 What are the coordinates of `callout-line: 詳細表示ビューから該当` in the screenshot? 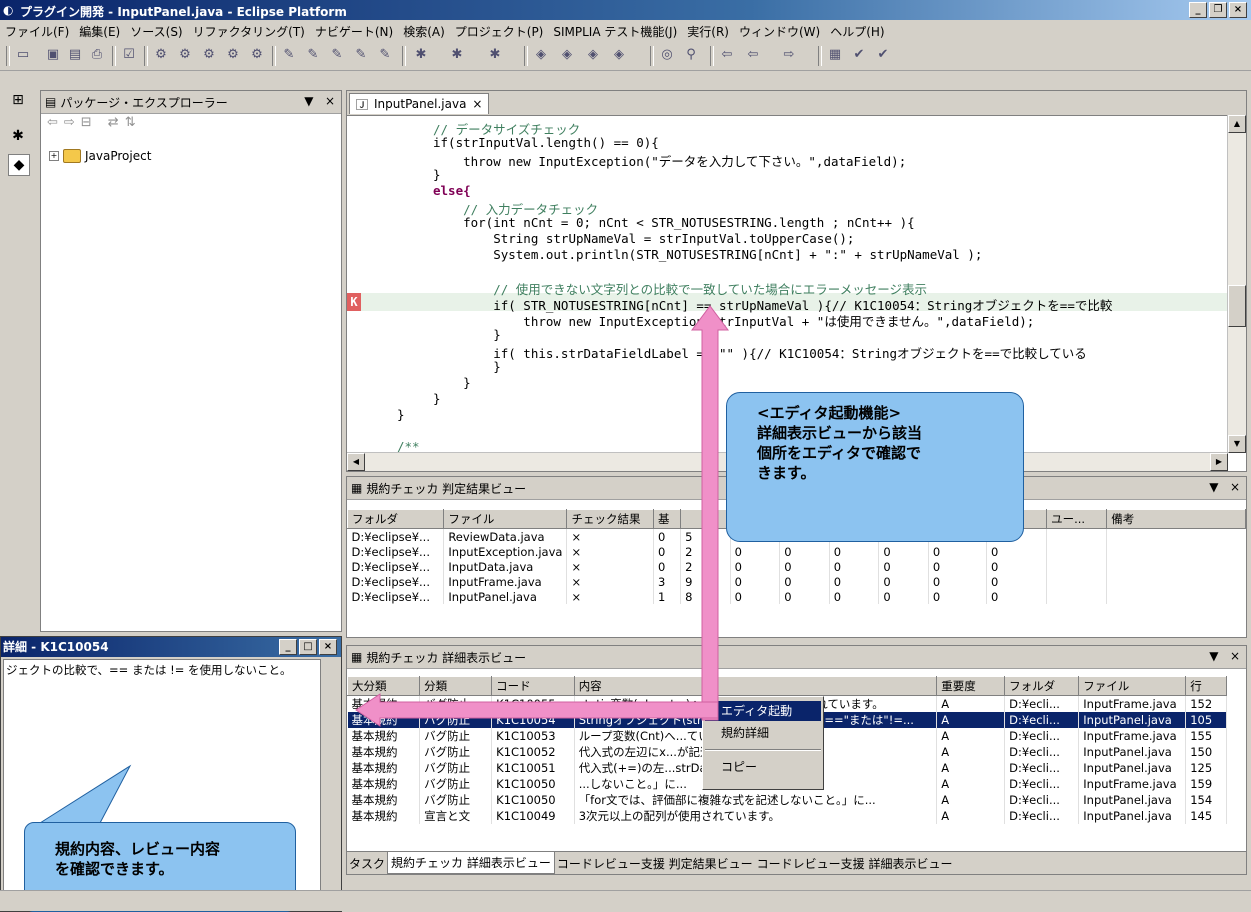 It's located at (840, 433).